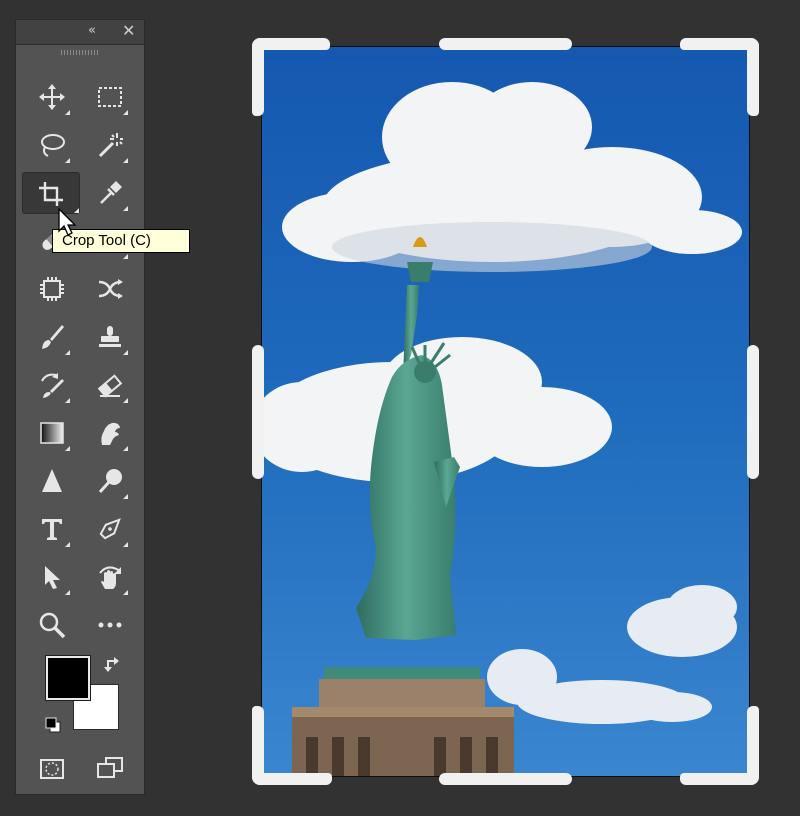 The width and height of the screenshot is (800, 816). What do you see at coordinates (54, 726) in the screenshot?
I see `default-colors-icon` at bounding box center [54, 726].